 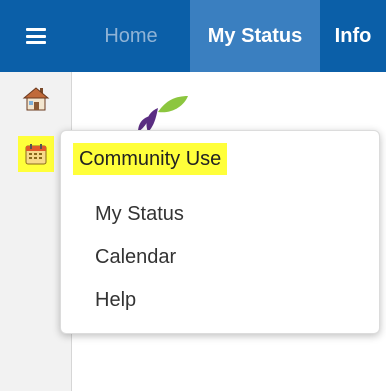 What do you see at coordinates (150, 159) in the screenshot?
I see `dropdown-title: Community Use` at bounding box center [150, 159].